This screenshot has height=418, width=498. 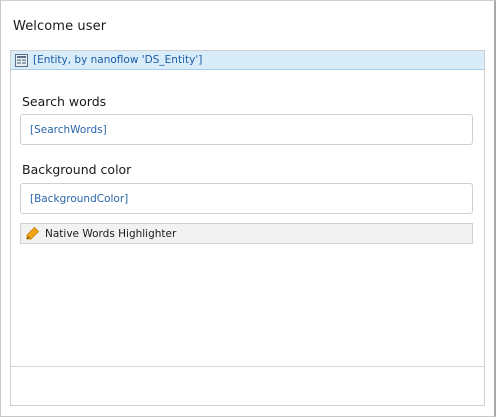 I want to click on native-words-highlighter-widget: Native Words Highlighter, so click(x=246, y=233).